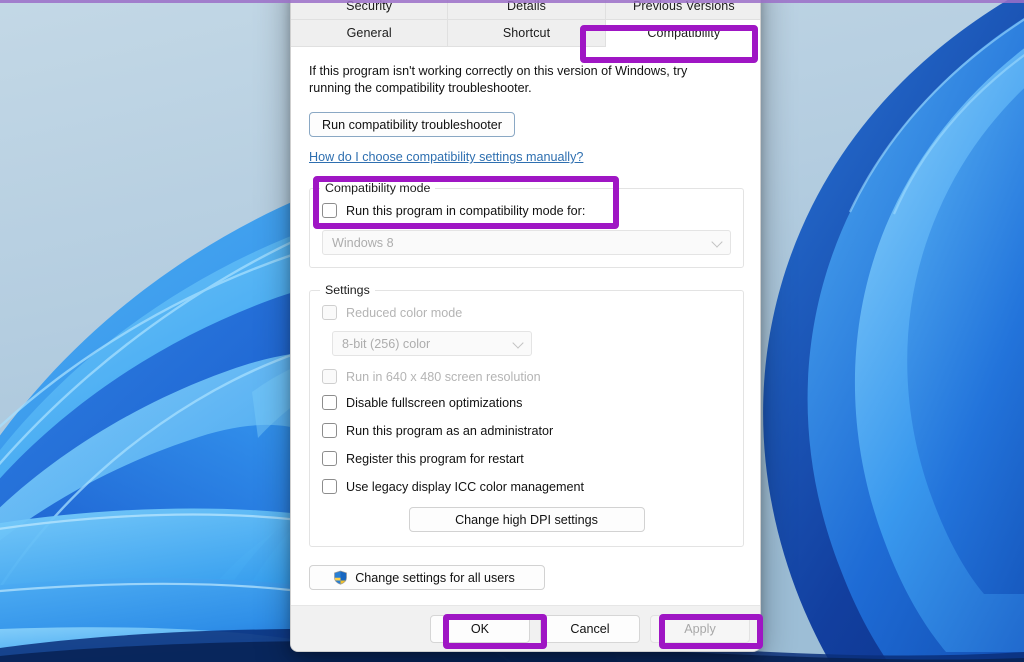 Image resolution: width=1024 pixels, height=662 pixels. What do you see at coordinates (682, 33) in the screenshot?
I see `tab-compatibility: Compatibility` at bounding box center [682, 33].